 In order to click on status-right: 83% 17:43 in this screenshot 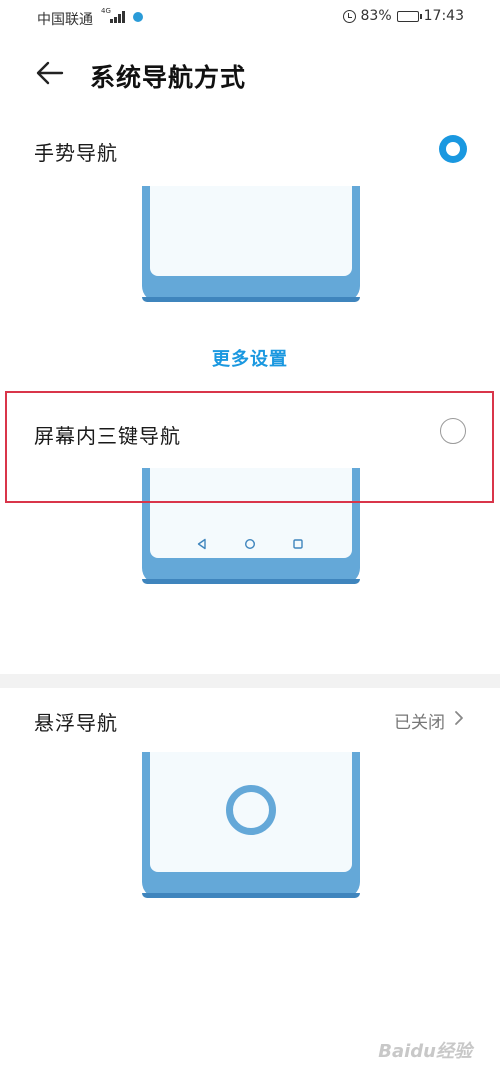, I will do `click(403, 16)`.